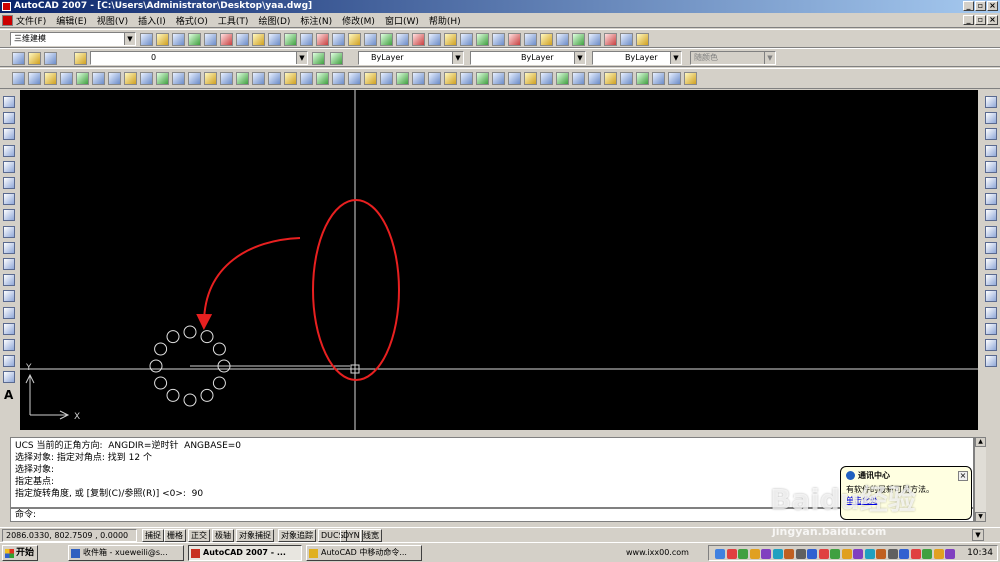 The image size is (1000, 562). What do you see at coordinates (31, 20) in the screenshot?
I see `menu-item-0: 文件(F)` at bounding box center [31, 20].